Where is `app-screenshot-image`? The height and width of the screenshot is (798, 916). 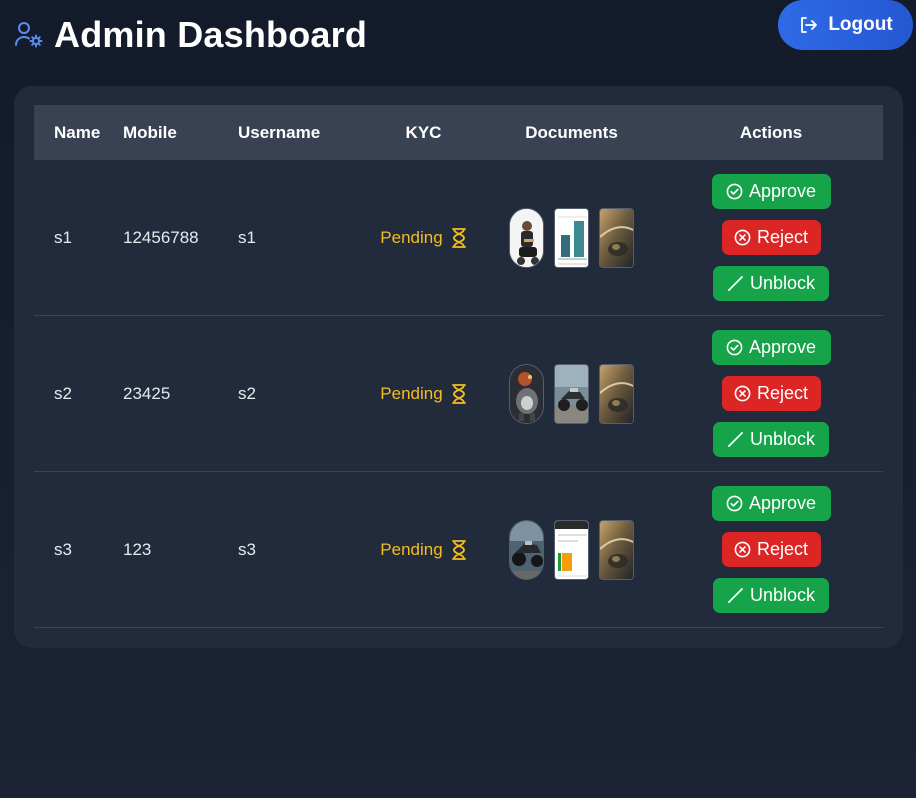
app-screenshot-image is located at coordinates (571, 549).